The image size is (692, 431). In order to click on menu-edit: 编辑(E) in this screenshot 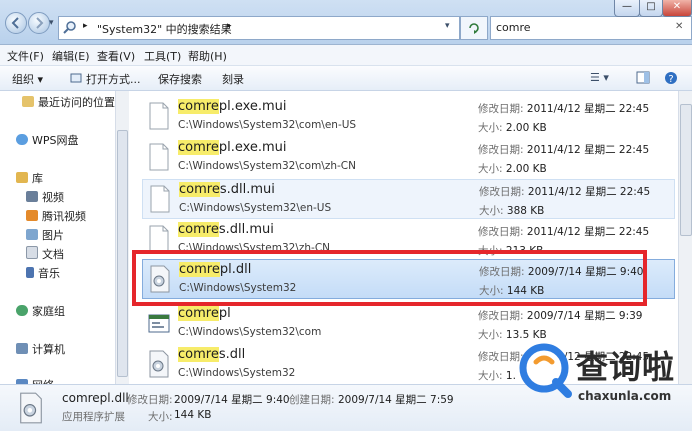, I will do `click(71, 56)`.